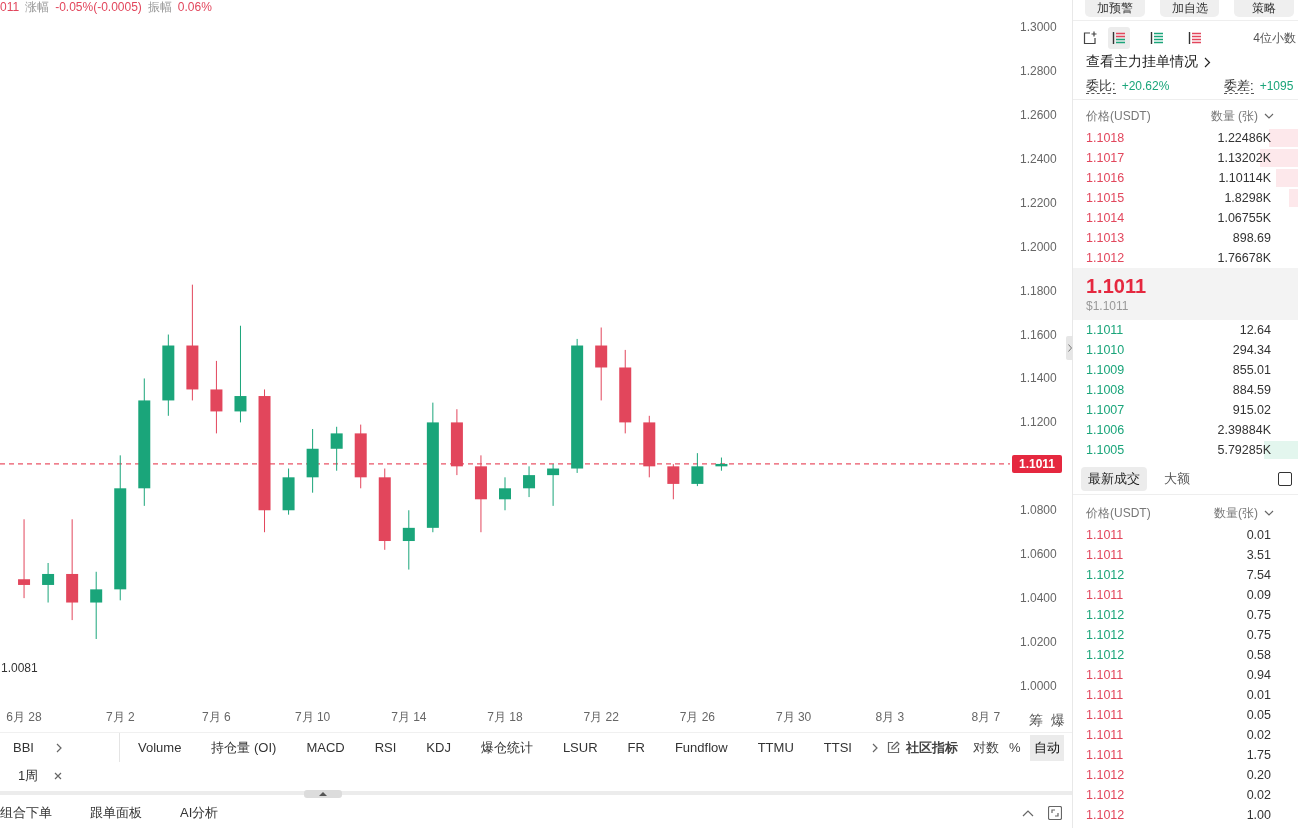 The image size is (1298, 828). I want to click on bid-price: 1.1009, so click(1105, 370).